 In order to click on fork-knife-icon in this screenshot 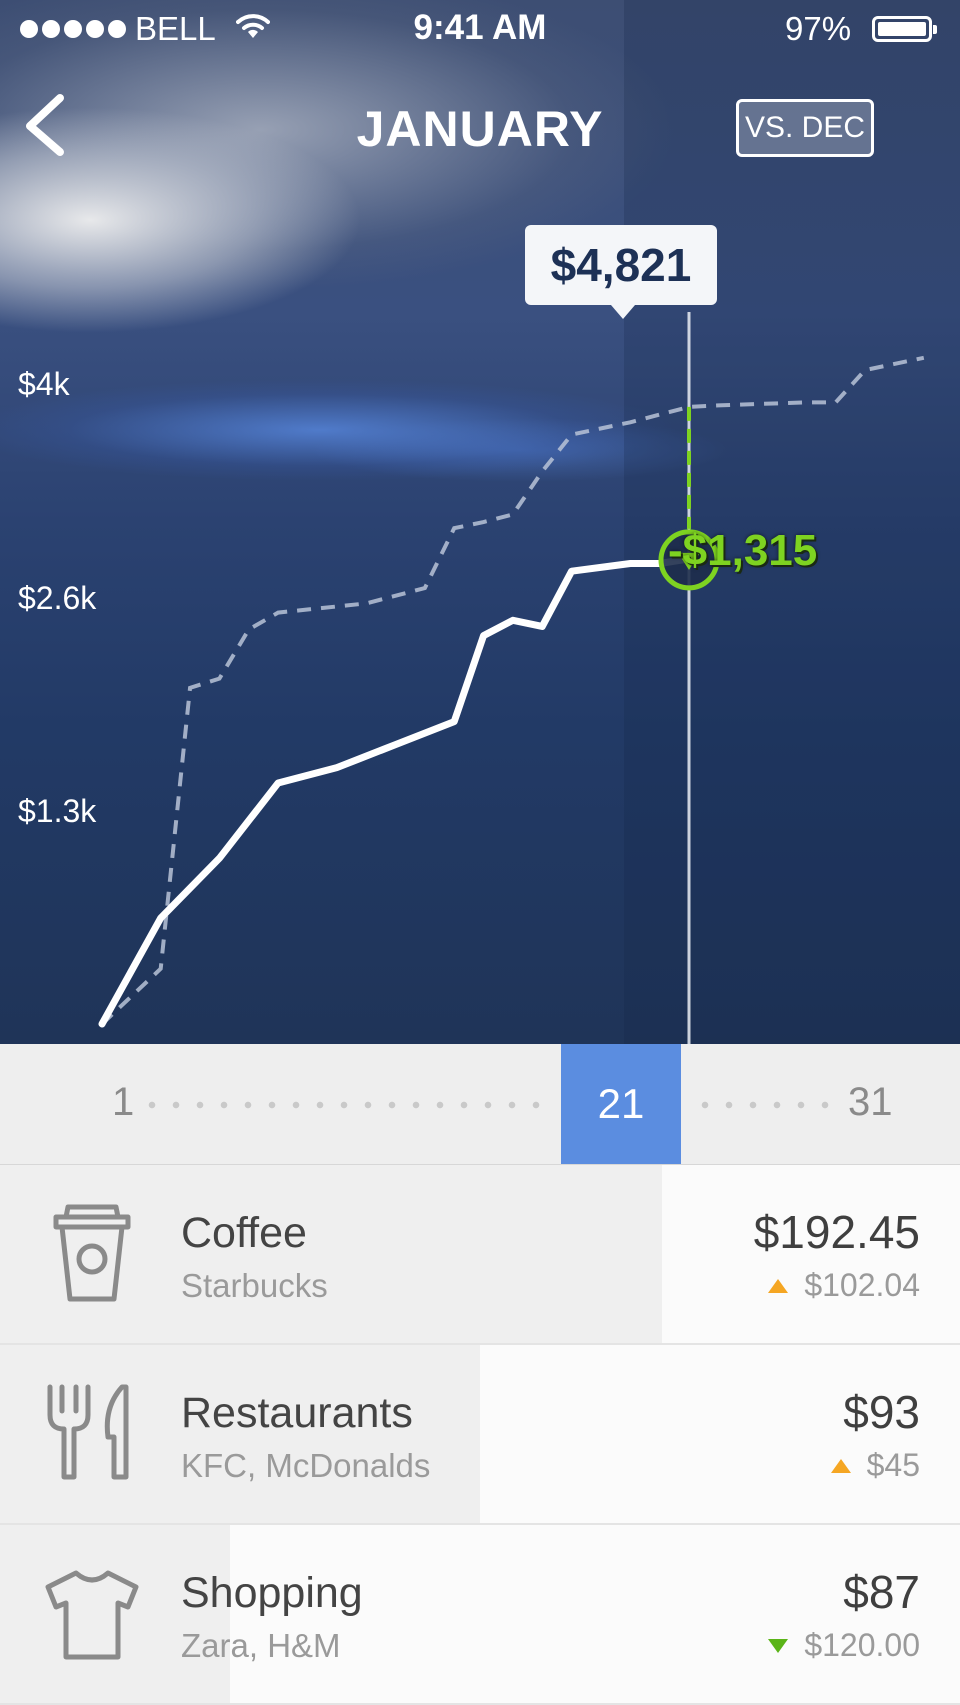, I will do `click(88, 1432)`.